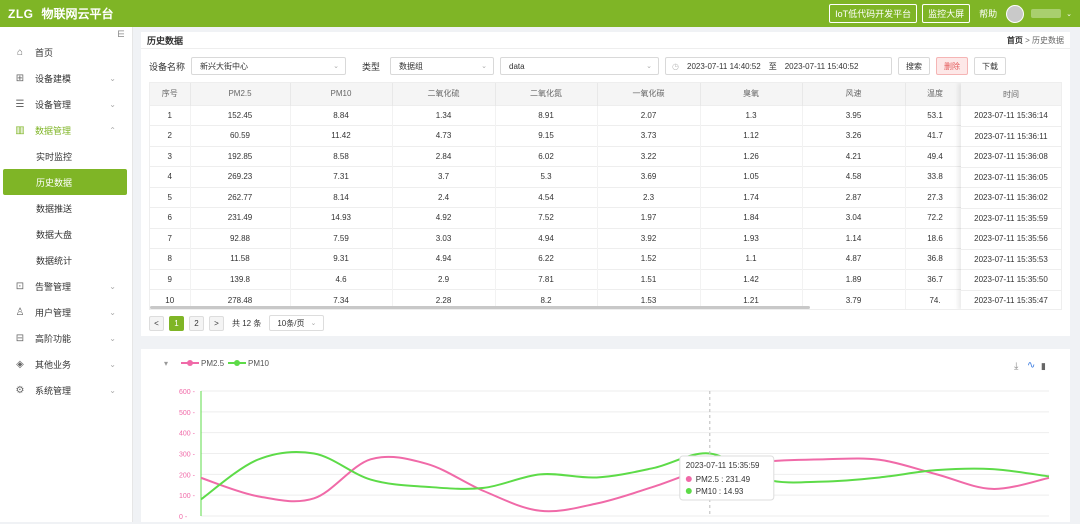 This screenshot has height=524, width=1080. I want to click on y-tick-label: 600 -, so click(187, 392).